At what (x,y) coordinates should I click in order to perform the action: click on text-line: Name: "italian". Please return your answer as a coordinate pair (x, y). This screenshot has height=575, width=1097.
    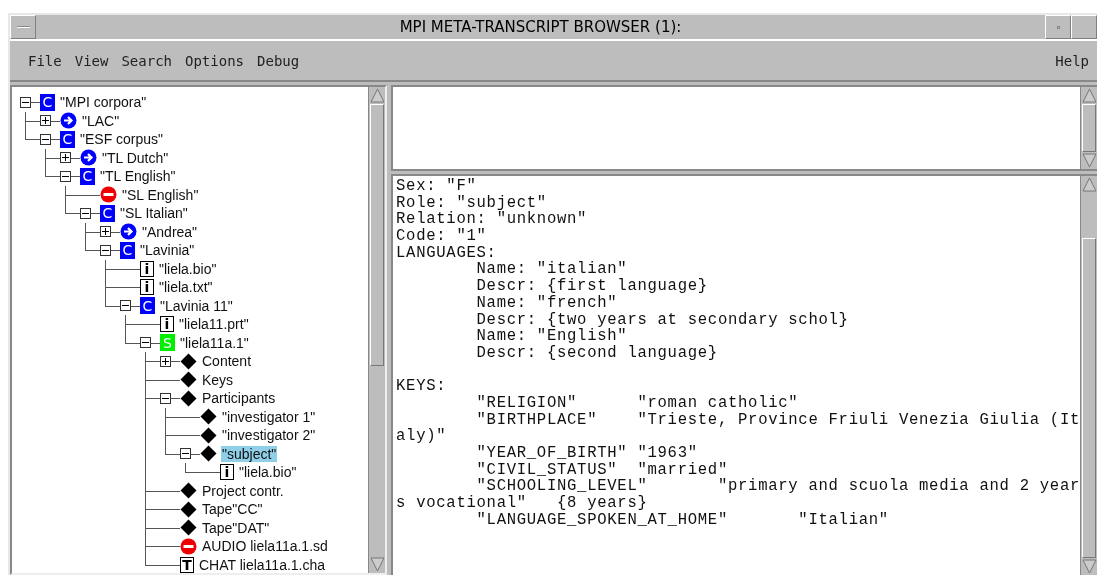
    Looking at the image, I should click on (551, 270).